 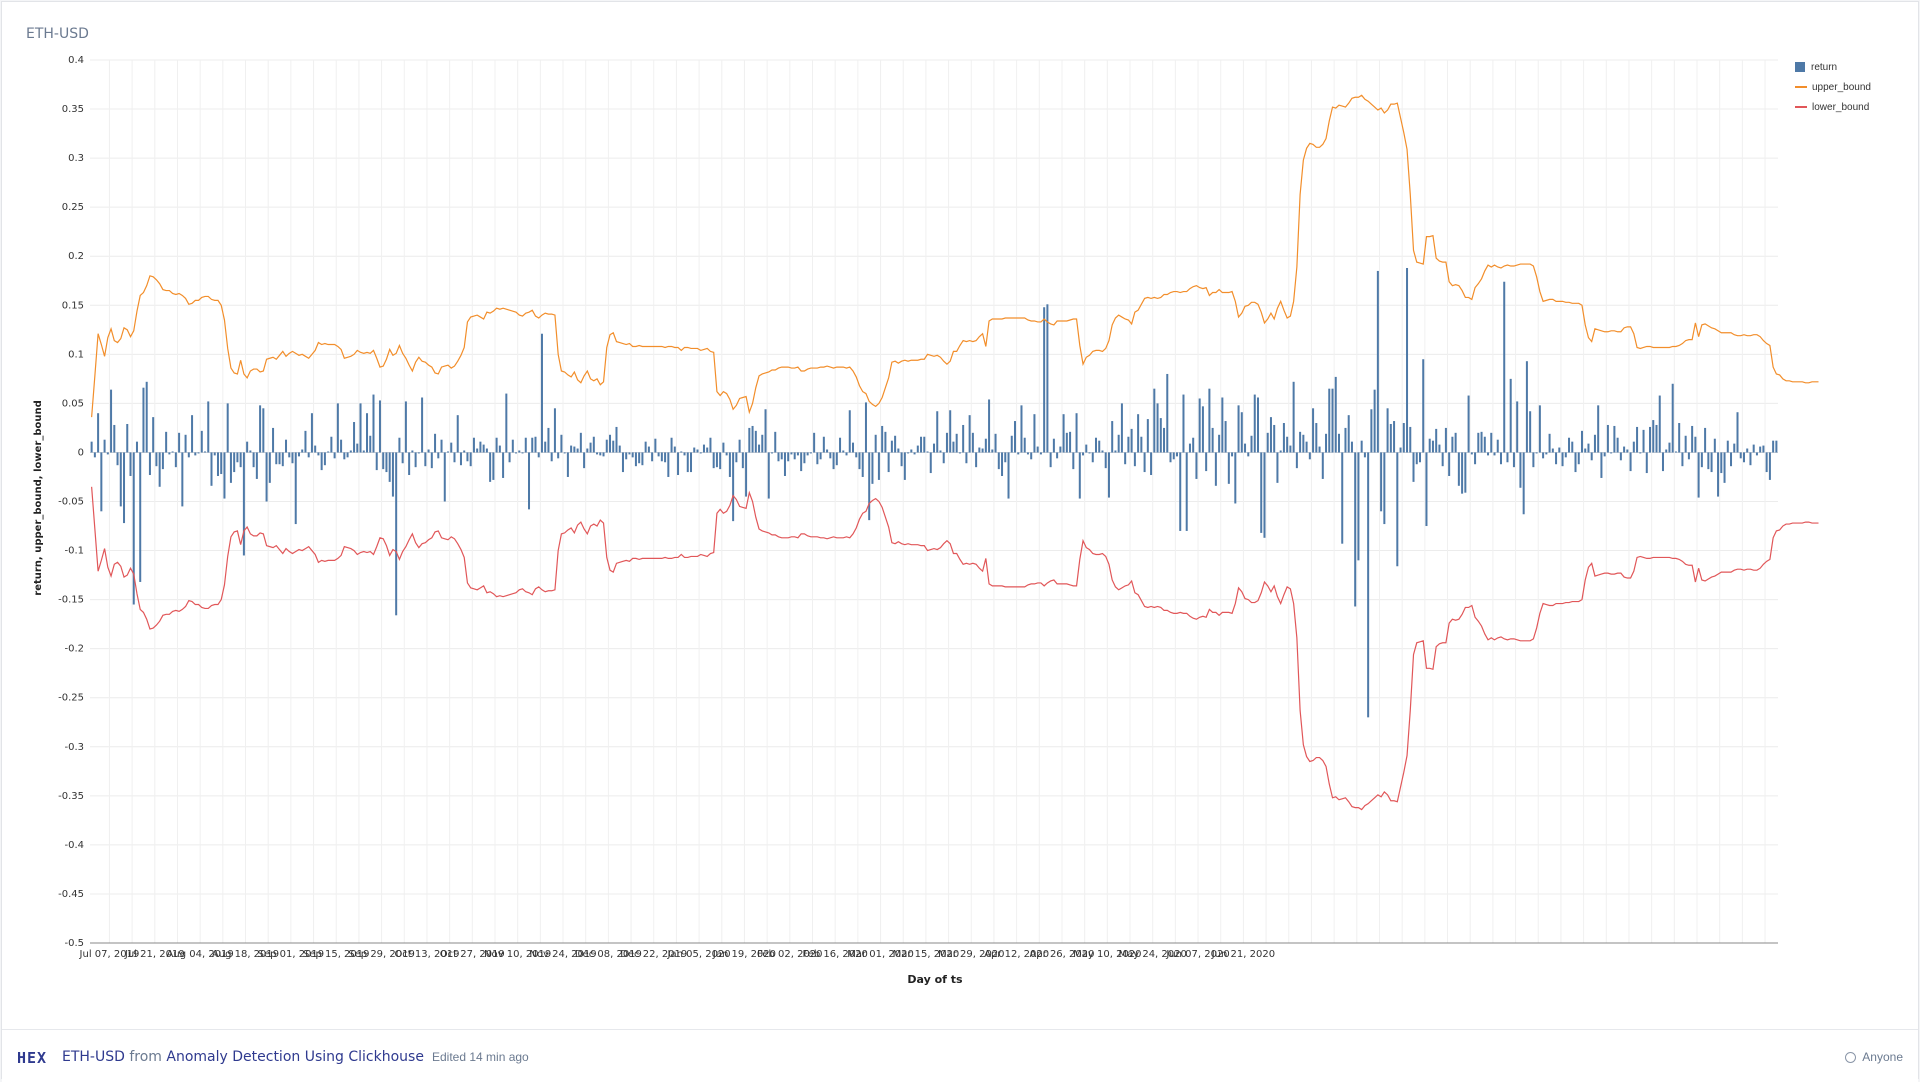 I want to click on legend: return upper_bound lower_bound, so click(x=1833, y=87).